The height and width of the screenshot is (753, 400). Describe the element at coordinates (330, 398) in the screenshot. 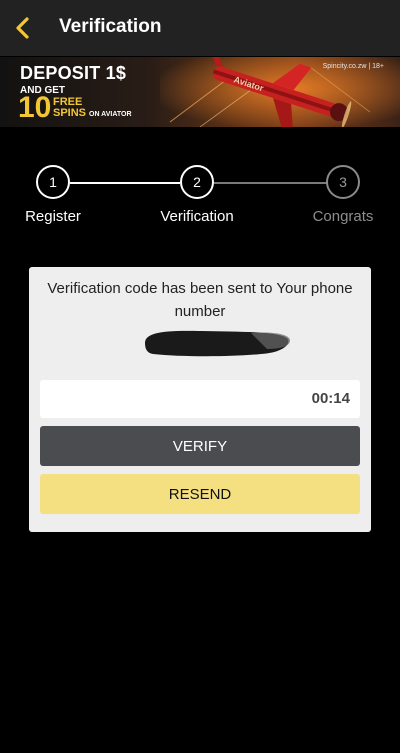

I see `countdown-timer: 00:14` at that location.